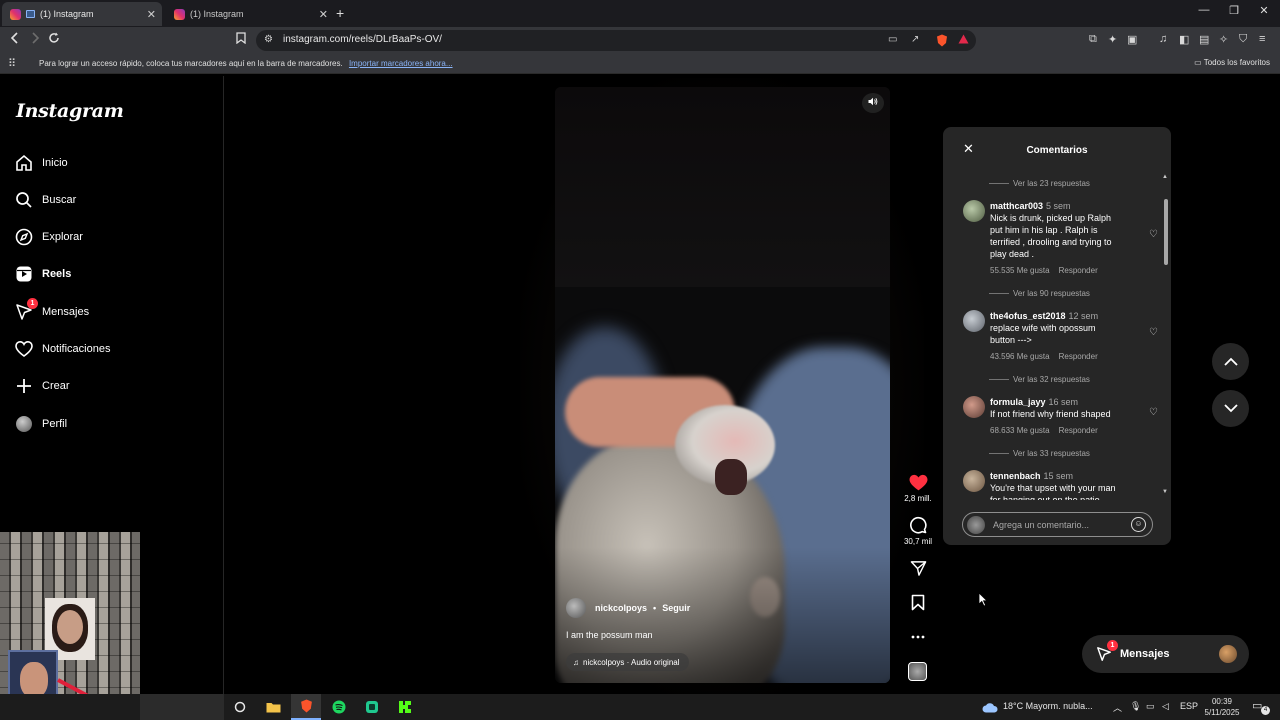 The image size is (1280, 720). What do you see at coordinates (616, 40) in the screenshot?
I see `address-bar: ⚙ instagram.com/reels/DLrBaaPs-OV/ ▭ ↗` at bounding box center [616, 40].